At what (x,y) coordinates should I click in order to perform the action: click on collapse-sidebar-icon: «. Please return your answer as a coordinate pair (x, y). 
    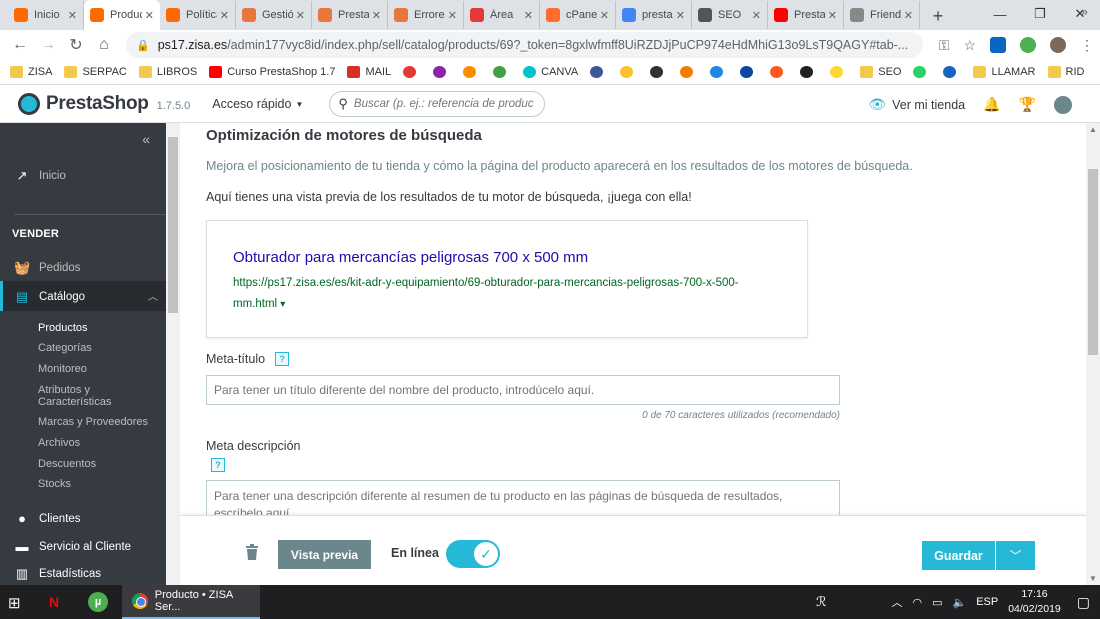
    Looking at the image, I should click on (146, 139).